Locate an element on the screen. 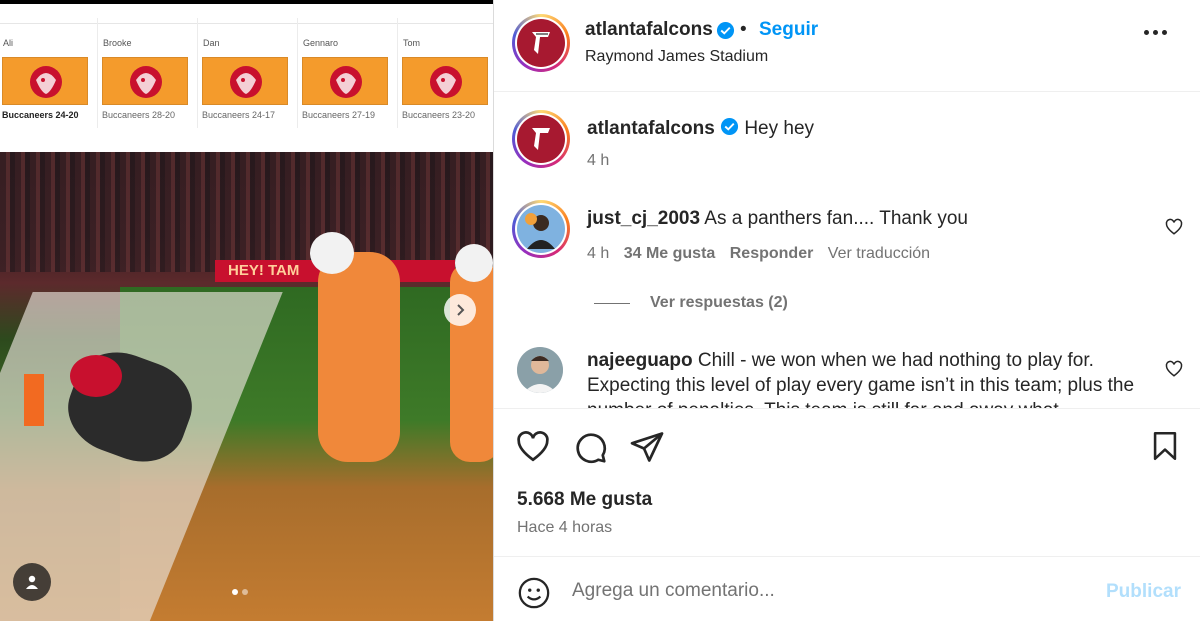 The height and width of the screenshot is (621, 1200). post-location: Raymond James Stadium is located at coordinates (676, 57).